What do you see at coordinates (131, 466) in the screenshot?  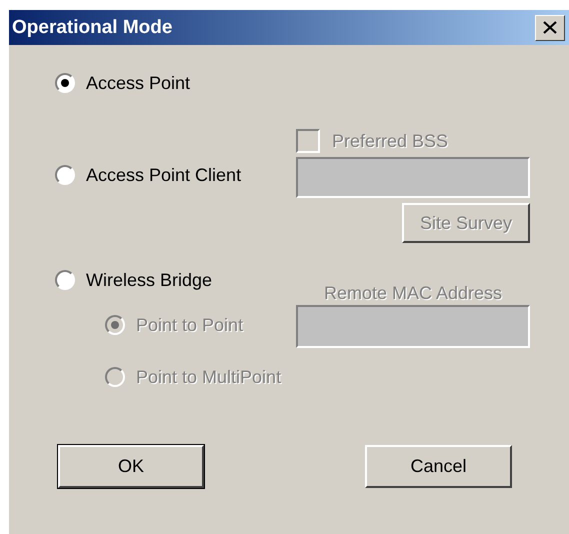 I see `dialog-button: OK` at bounding box center [131, 466].